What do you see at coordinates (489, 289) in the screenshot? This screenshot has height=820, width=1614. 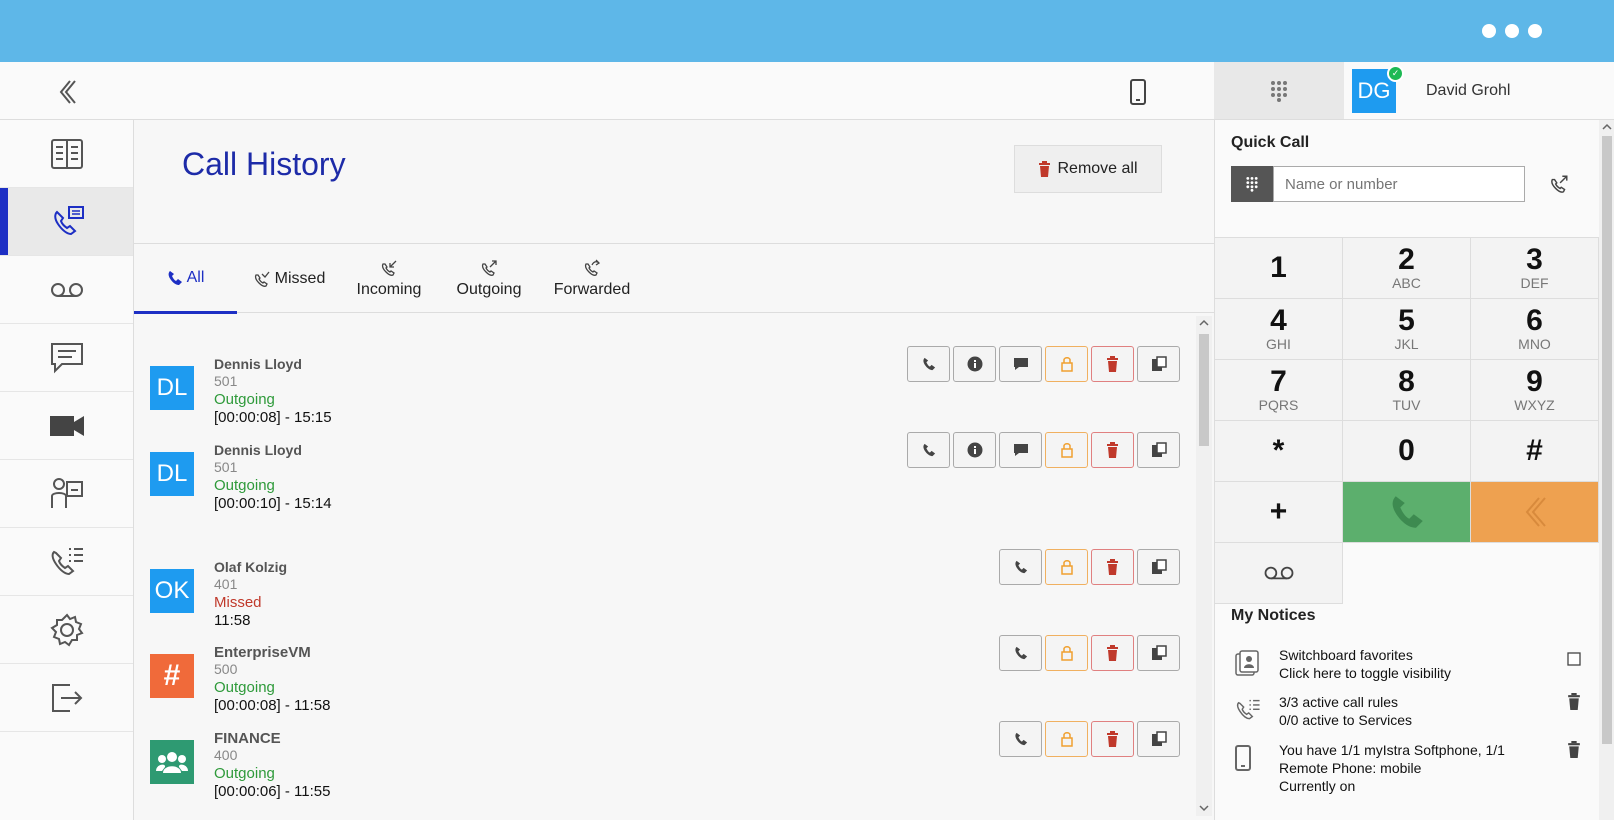 I see `tab-label: Outgoing` at bounding box center [489, 289].